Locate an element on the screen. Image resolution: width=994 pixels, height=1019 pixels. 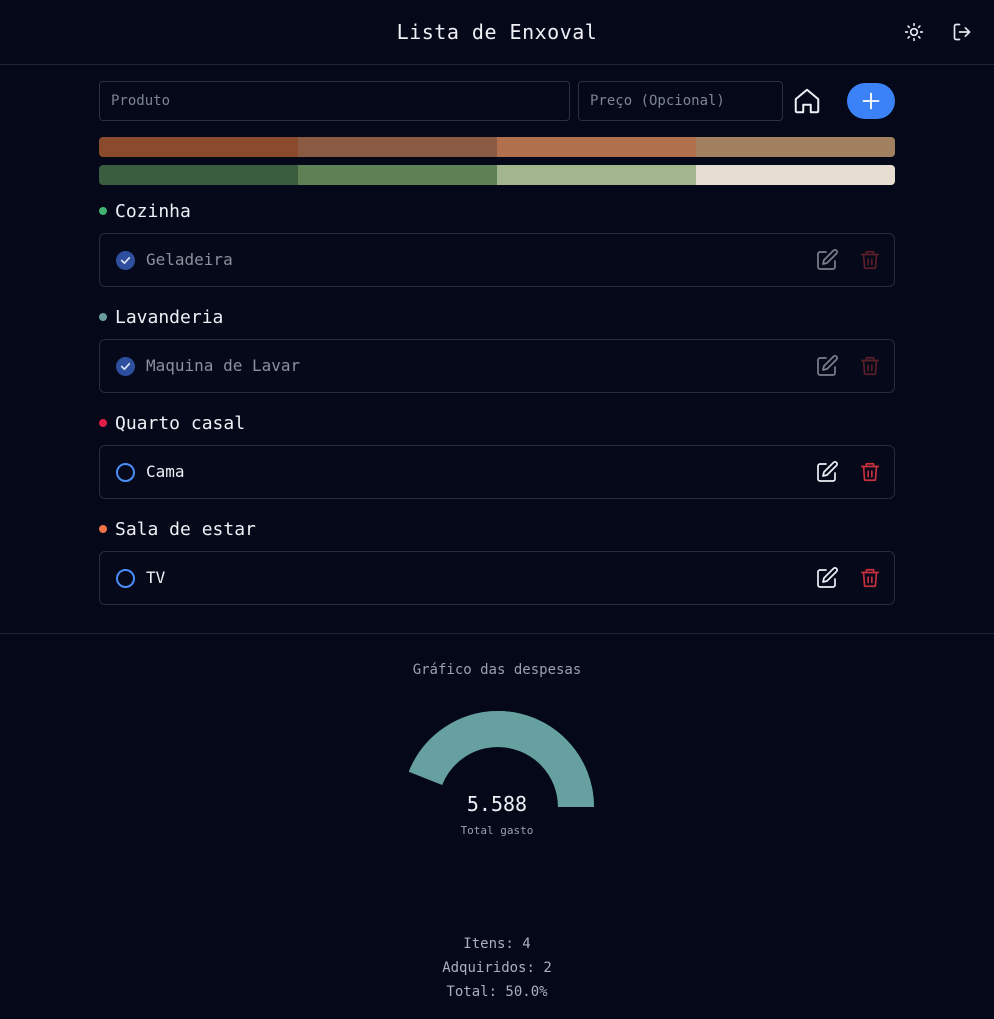
chart-title: Gráfico das despesas is located at coordinates (497, 670).